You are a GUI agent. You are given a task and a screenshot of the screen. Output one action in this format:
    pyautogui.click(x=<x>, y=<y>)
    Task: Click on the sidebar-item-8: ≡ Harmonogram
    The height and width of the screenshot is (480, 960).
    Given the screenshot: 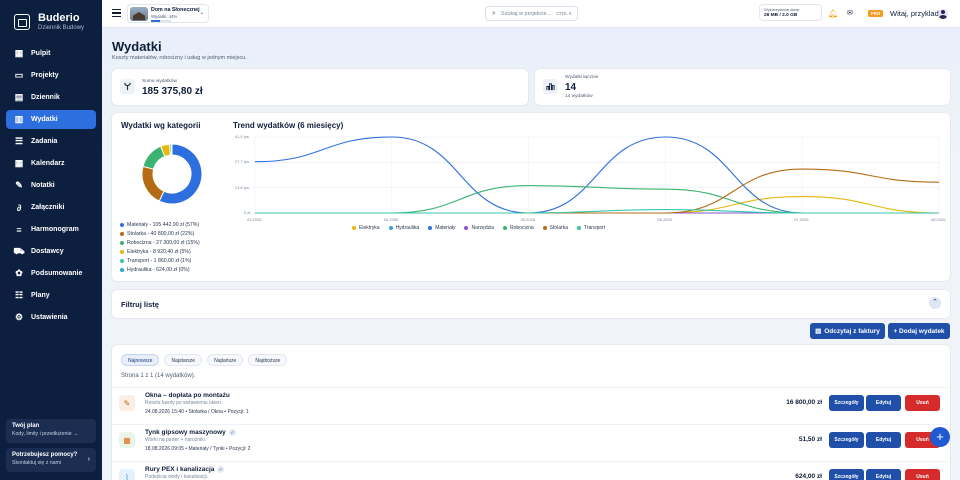 What is the action you would take?
    pyautogui.click(x=51, y=229)
    